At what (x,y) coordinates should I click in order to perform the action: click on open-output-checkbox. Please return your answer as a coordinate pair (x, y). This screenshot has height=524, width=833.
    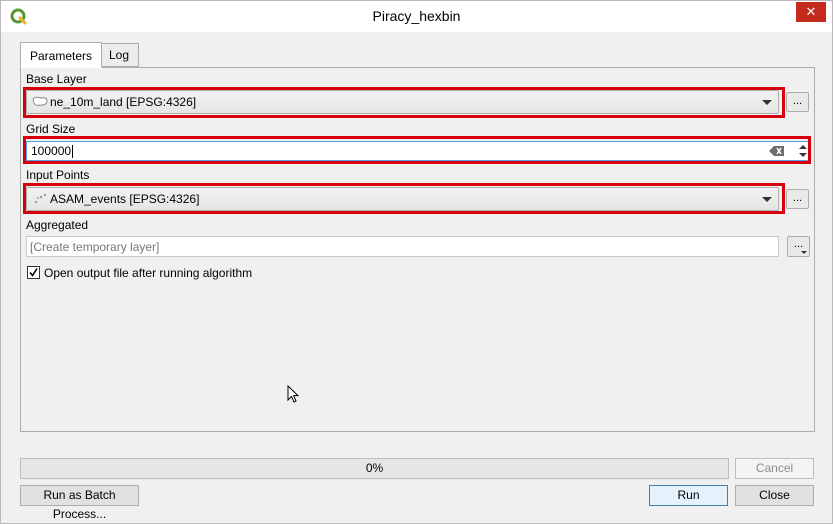
    Looking at the image, I should click on (33, 272).